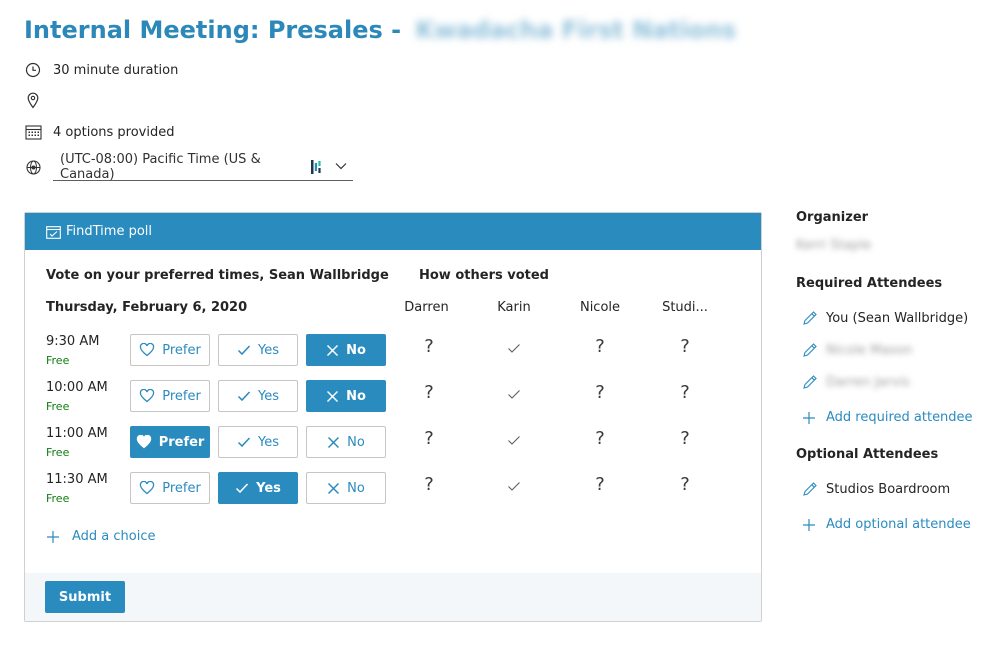 The image size is (999, 649). Describe the element at coordinates (33, 167) in the screenshot. I see `globe-icon` at that location.